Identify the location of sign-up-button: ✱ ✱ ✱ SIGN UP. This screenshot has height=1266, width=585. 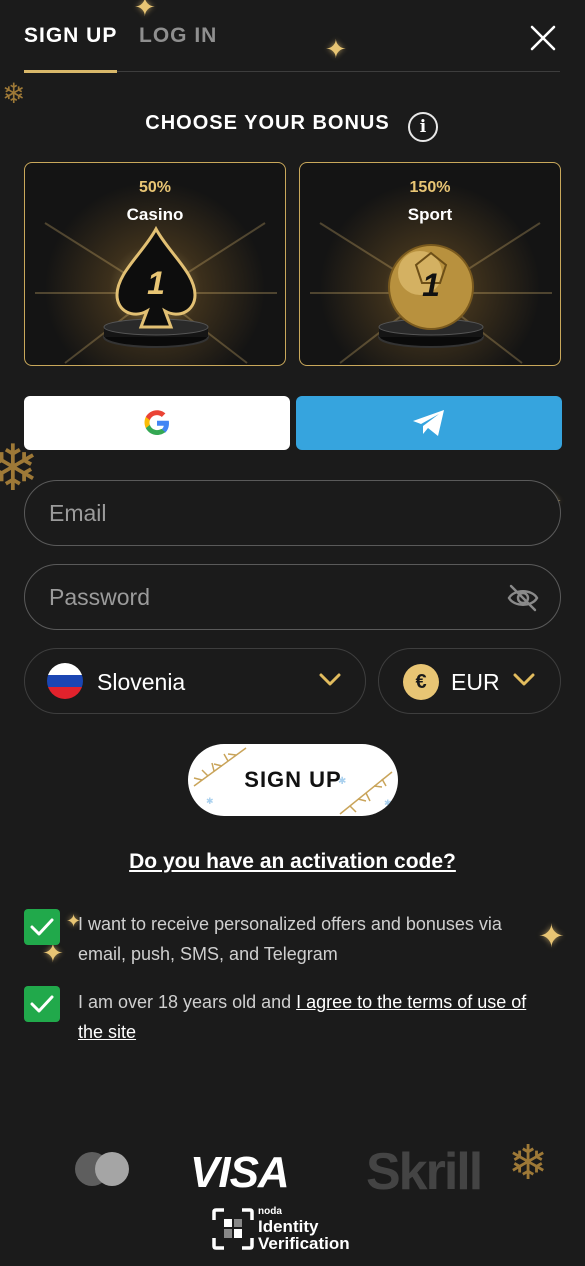
(293, 780).